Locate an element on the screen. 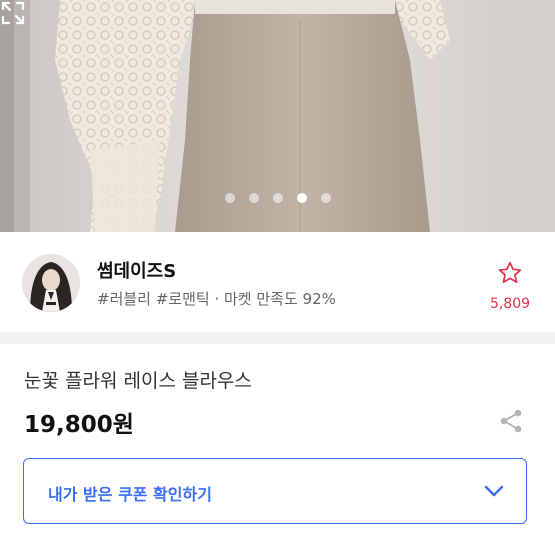 The width and height of the screenshot is (555, 555). product-title: 눈꽃 플라워 레이스 블라우스 is located at coordinates (138, 381).